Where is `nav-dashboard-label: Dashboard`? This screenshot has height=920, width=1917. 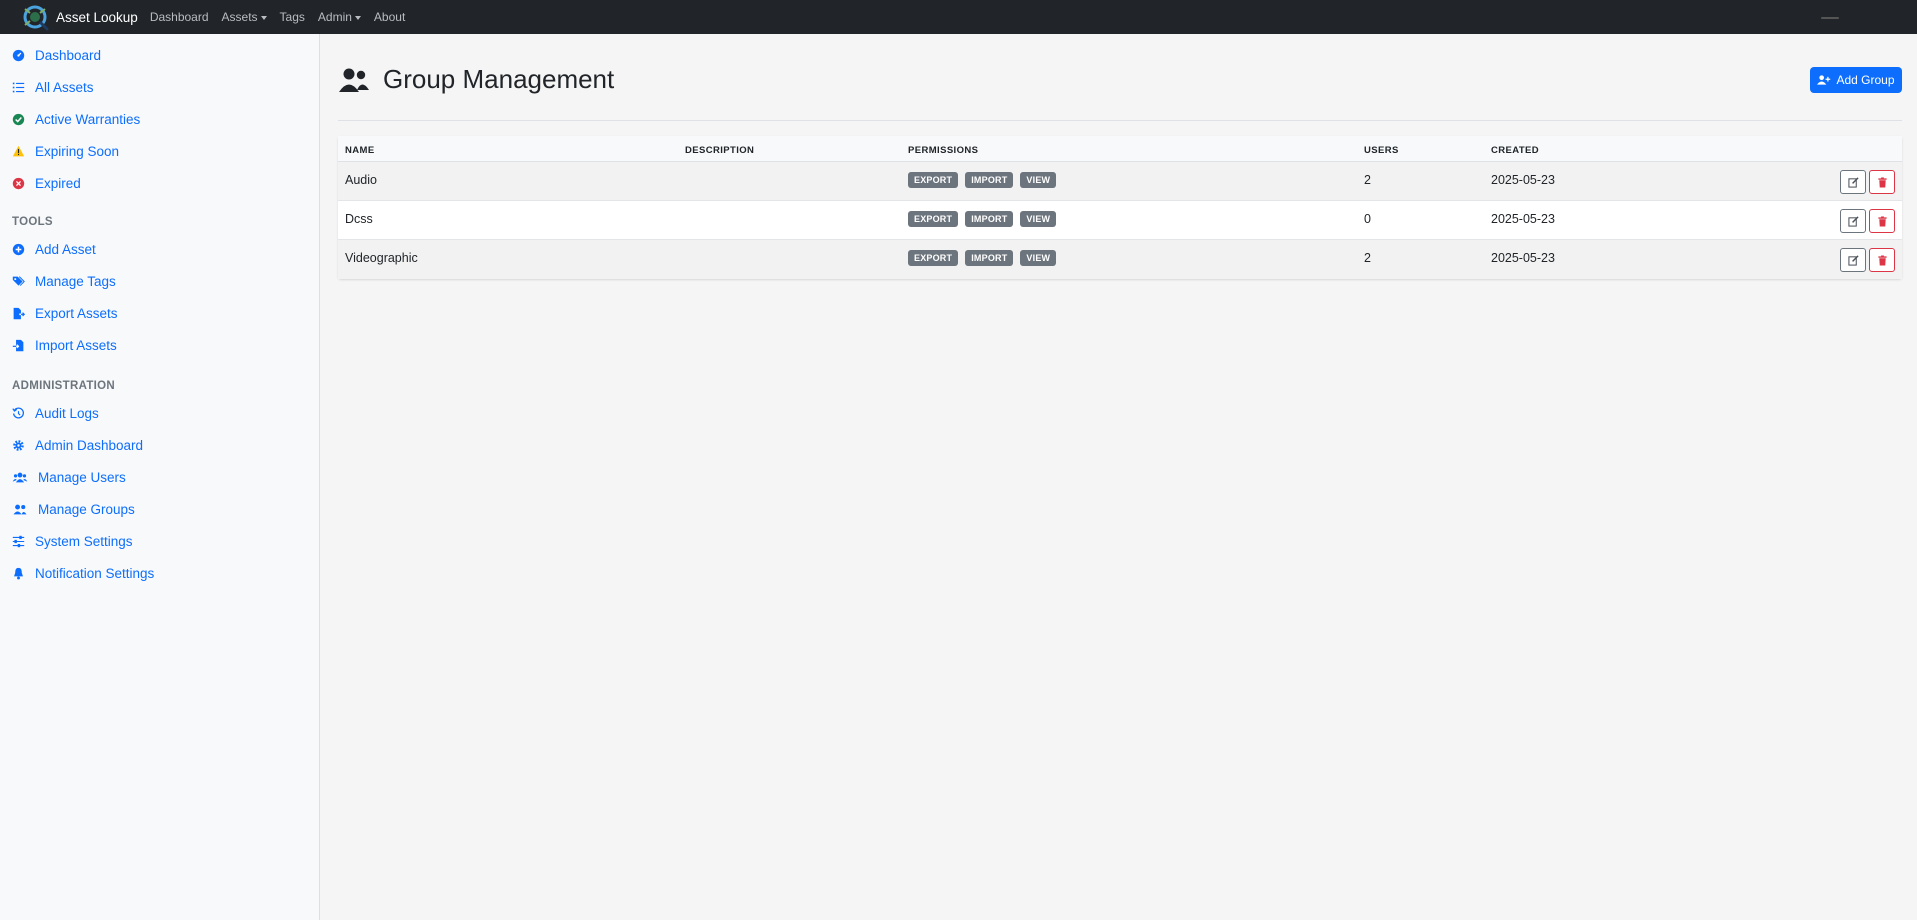
nav-dashboard-label: Dashboard is located at coordinates (179, 17).